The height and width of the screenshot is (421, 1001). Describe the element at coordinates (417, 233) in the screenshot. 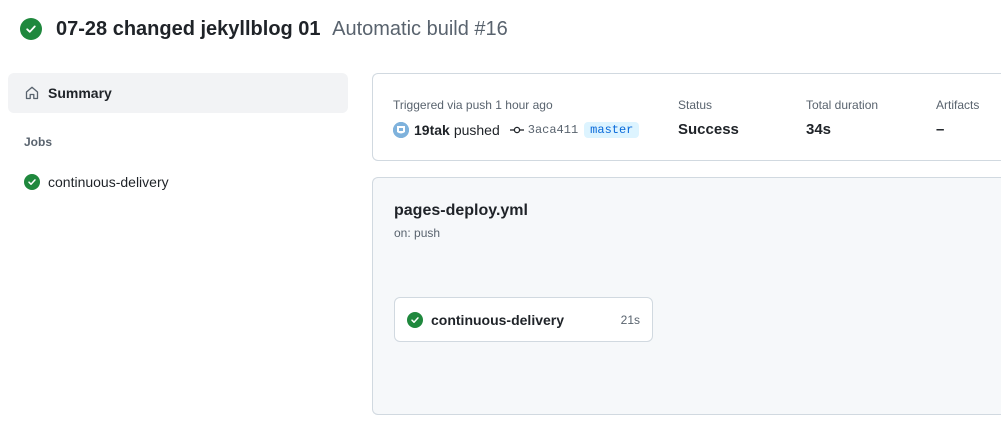

I see `workflow-trigger: on: push` at that location.